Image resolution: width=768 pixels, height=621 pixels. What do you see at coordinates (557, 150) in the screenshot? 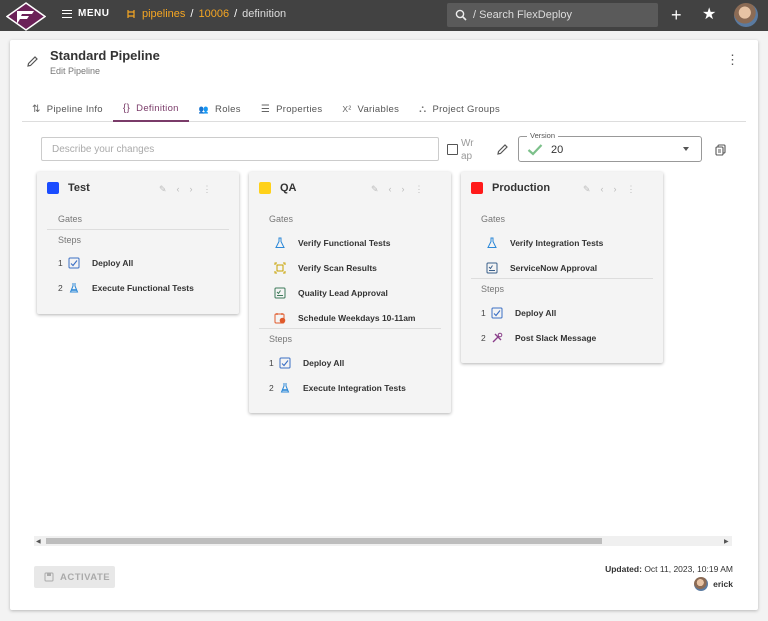
I see `version-value: 20` at bounding box center [557, 150].